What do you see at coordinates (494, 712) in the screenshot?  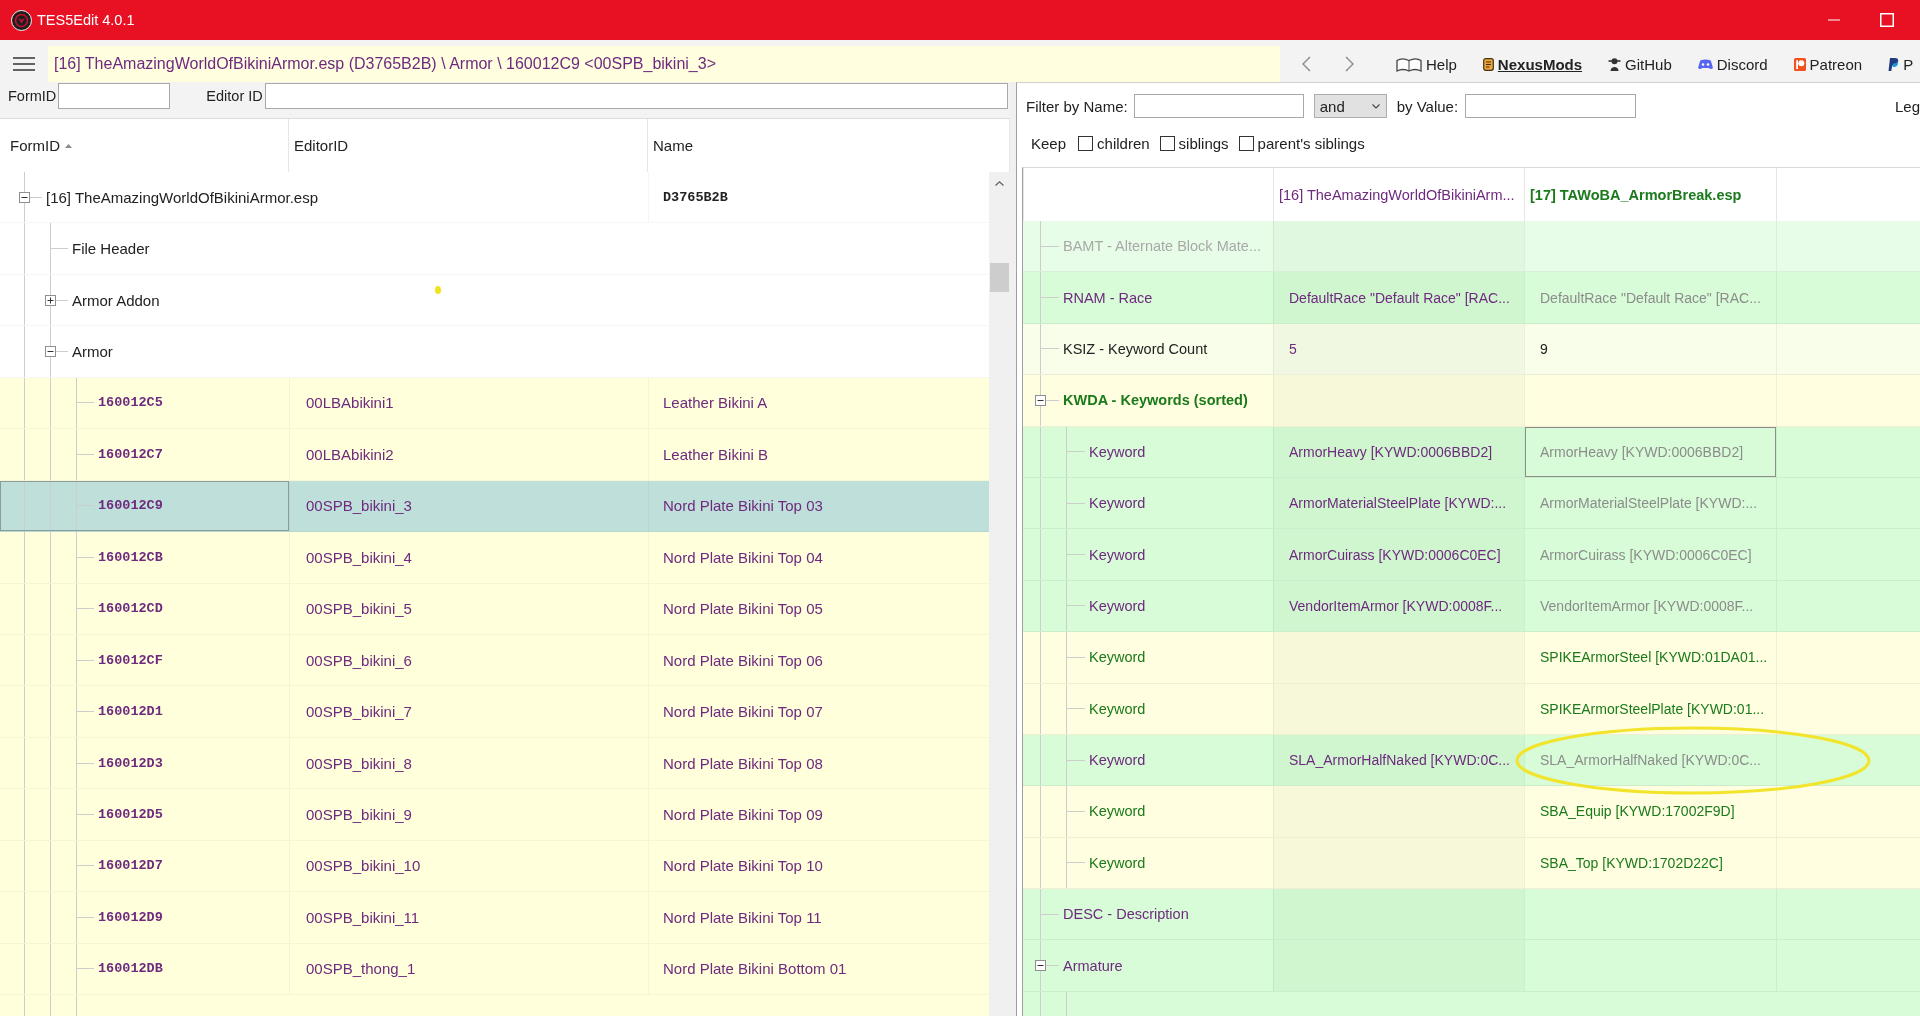 I see `record-row: 160012D1 00SPB_bikini_7 Nord Plate Bikini Top 07` at bounding box center [494, 712].